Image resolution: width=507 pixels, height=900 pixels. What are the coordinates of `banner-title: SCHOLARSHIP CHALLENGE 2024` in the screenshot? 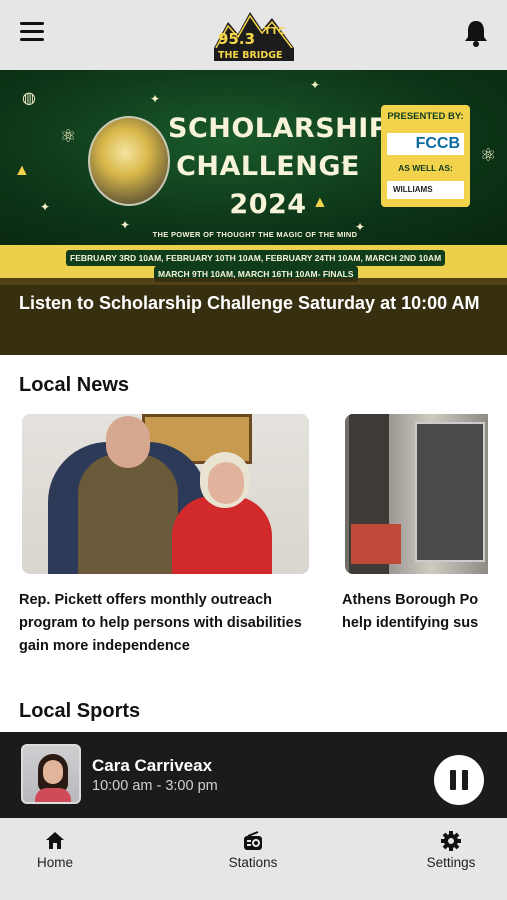 It's located at (279, 166).